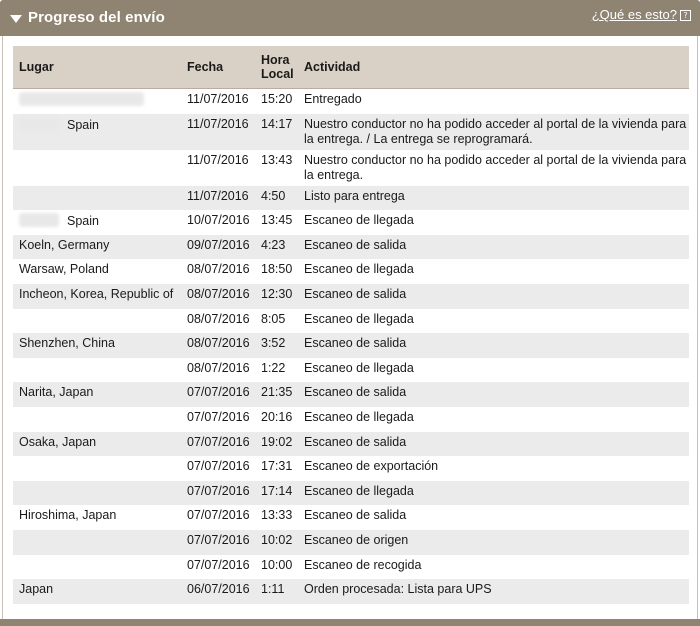 The width and height of the screenshot is (700, 626). Describe the element at coordinates (276, 419) in the screenshot. I see `cell-hora: 20:16` at that location.